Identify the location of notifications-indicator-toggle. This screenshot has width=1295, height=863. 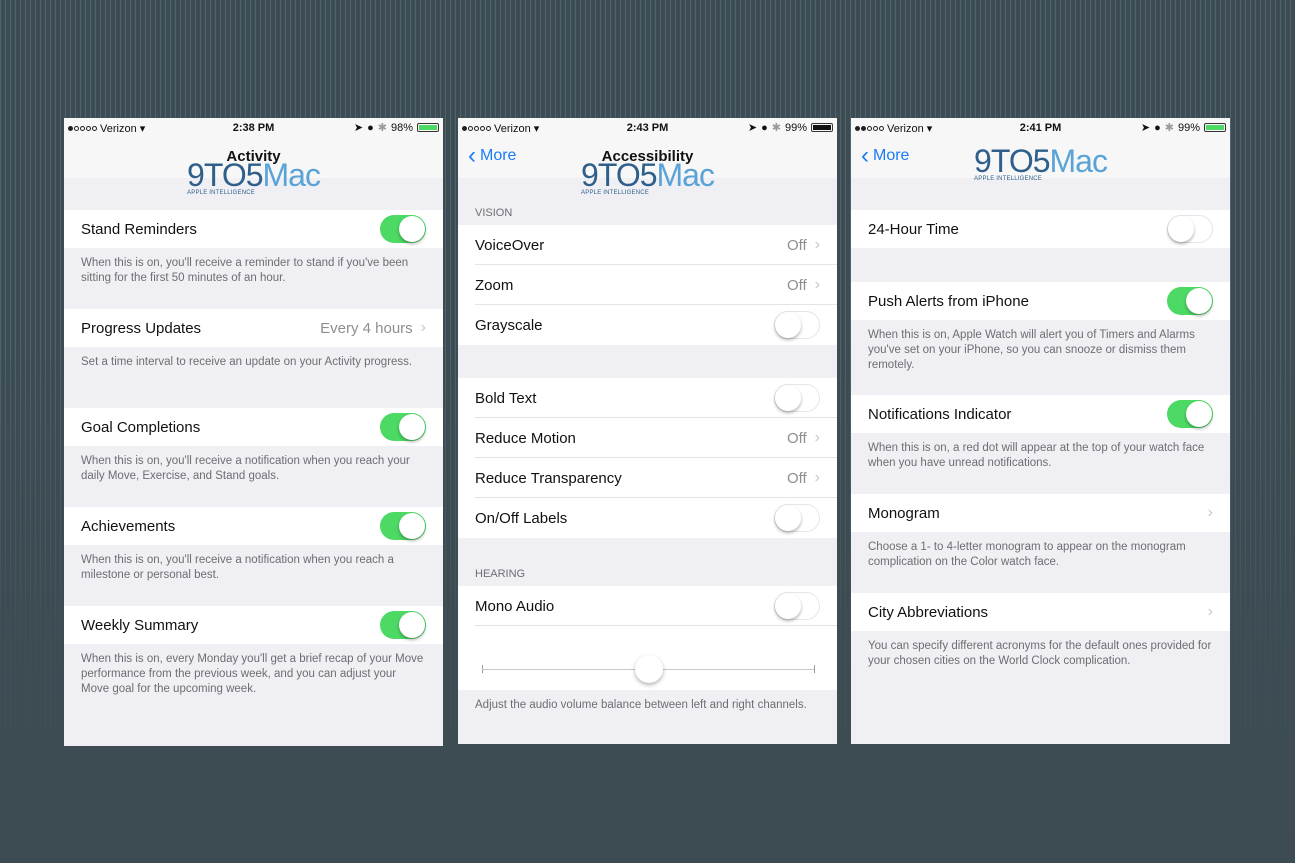
(1190, 414).